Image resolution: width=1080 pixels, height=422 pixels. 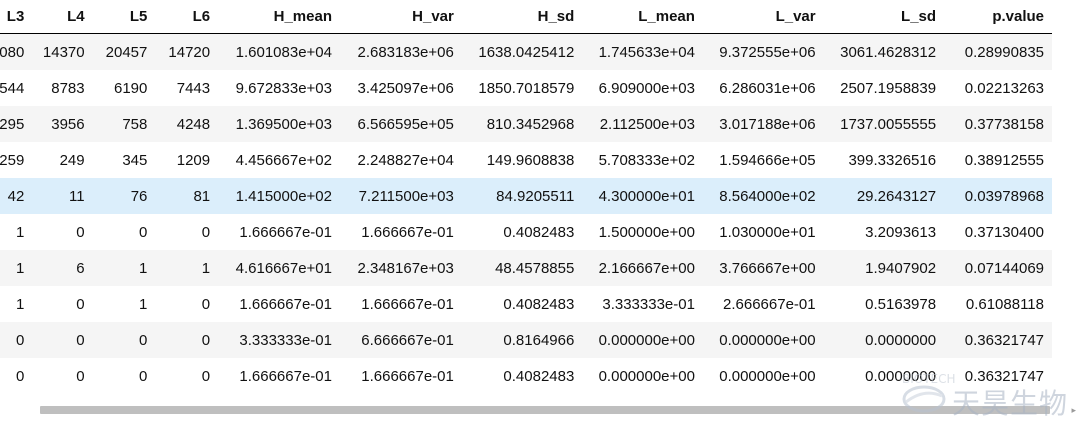 I want to click on horizontal-scrollbar-thumb, so click(x=545, y=410).